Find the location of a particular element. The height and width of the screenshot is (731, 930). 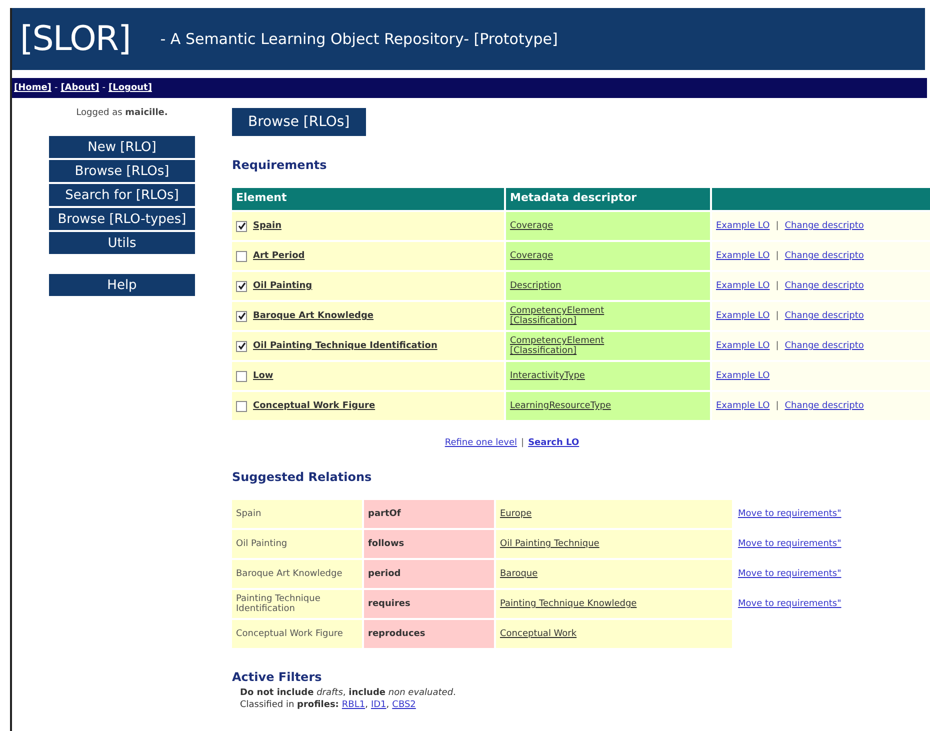

relation-text: follows is located at coordinates (386, 544).